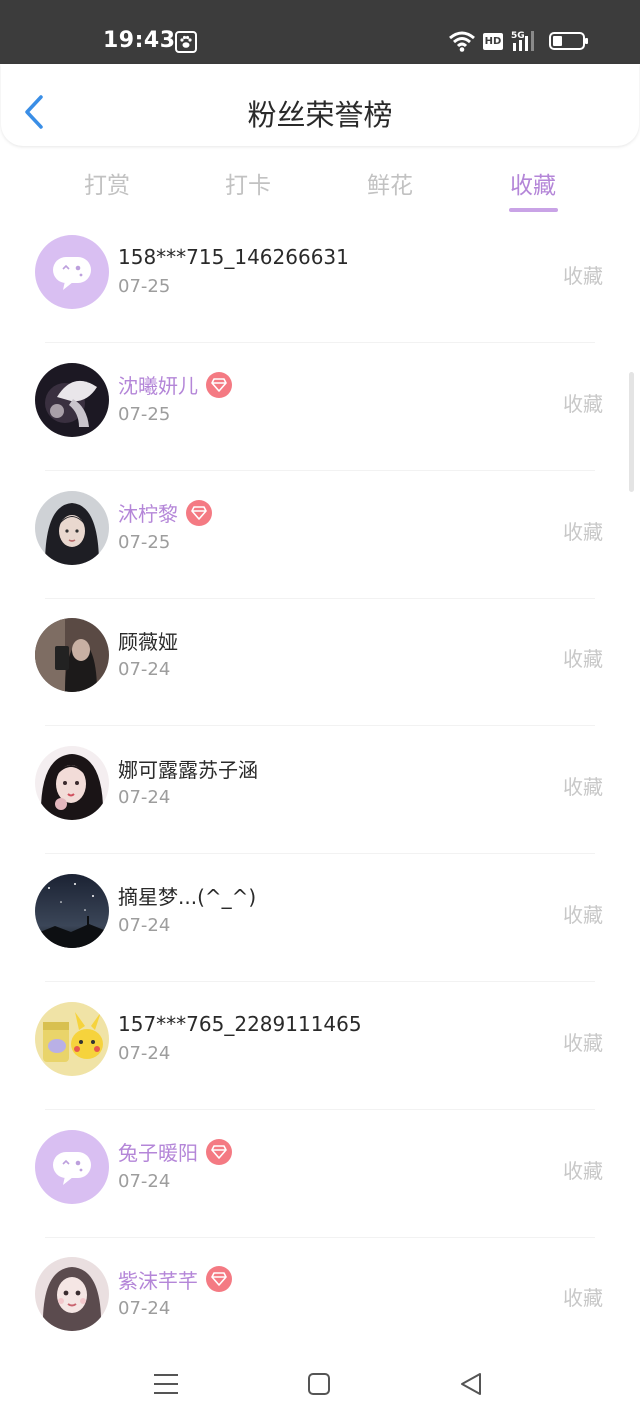  What do you see at coordinates (148, 514) in the screenshot?
I see `fan-name: 沐柠黎` at bounding box center [148, 514].